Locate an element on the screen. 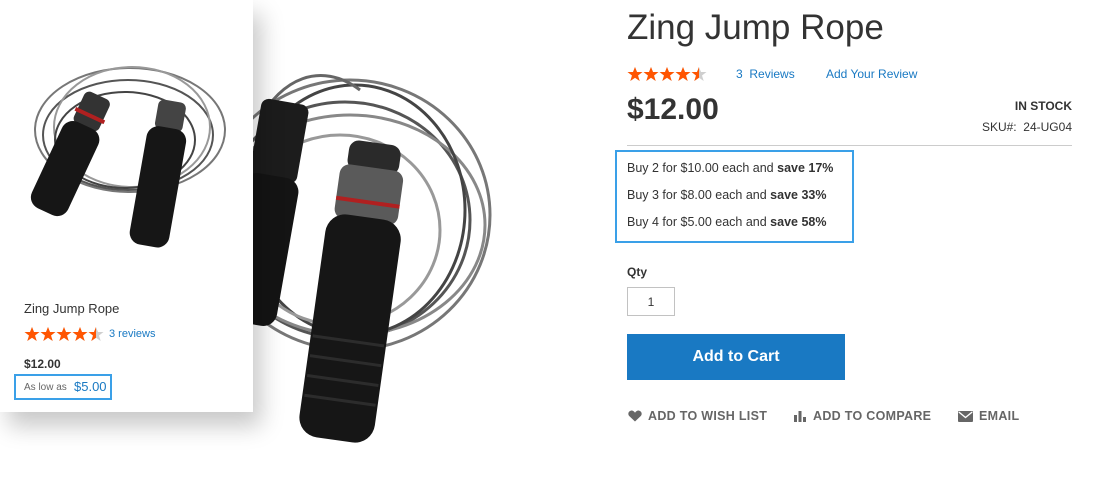 The height and width of the screenshot is (498, 1093). stock-status: IN STOCK is located at coordinates (1043, 106).